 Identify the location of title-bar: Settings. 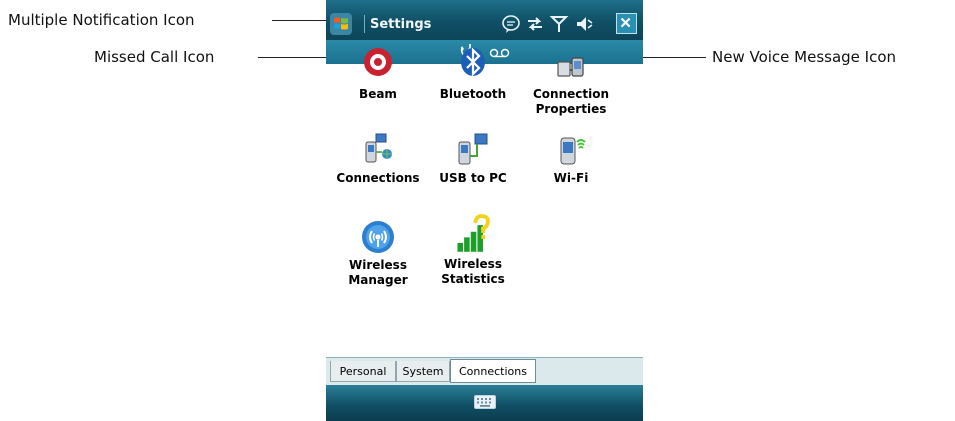
(484, 20).